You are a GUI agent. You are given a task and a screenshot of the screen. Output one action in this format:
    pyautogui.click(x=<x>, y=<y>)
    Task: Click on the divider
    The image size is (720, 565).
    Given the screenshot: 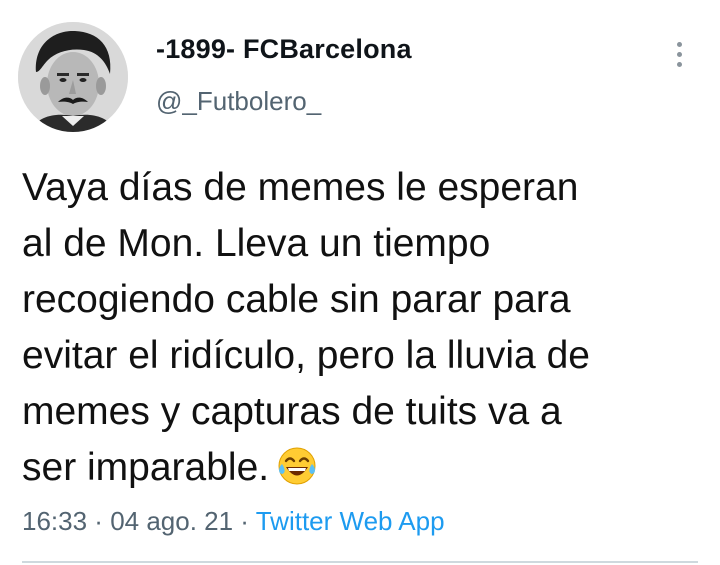 What is the action you would take?
    pyautogui.click(x=360, y=562)
    